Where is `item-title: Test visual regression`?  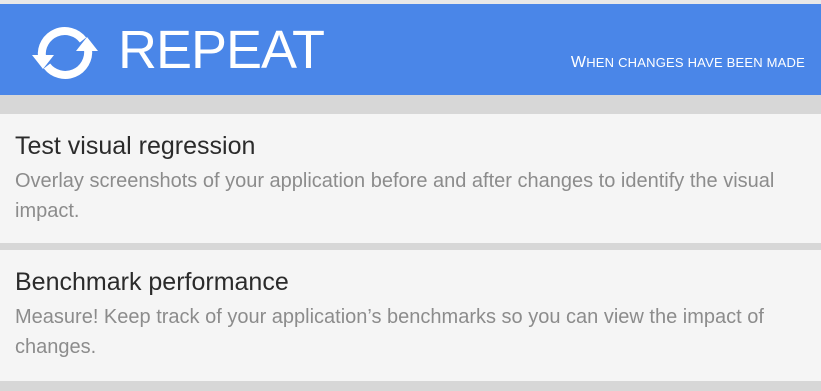
item-title: Test visual regression is located at coordinates (135, 146).